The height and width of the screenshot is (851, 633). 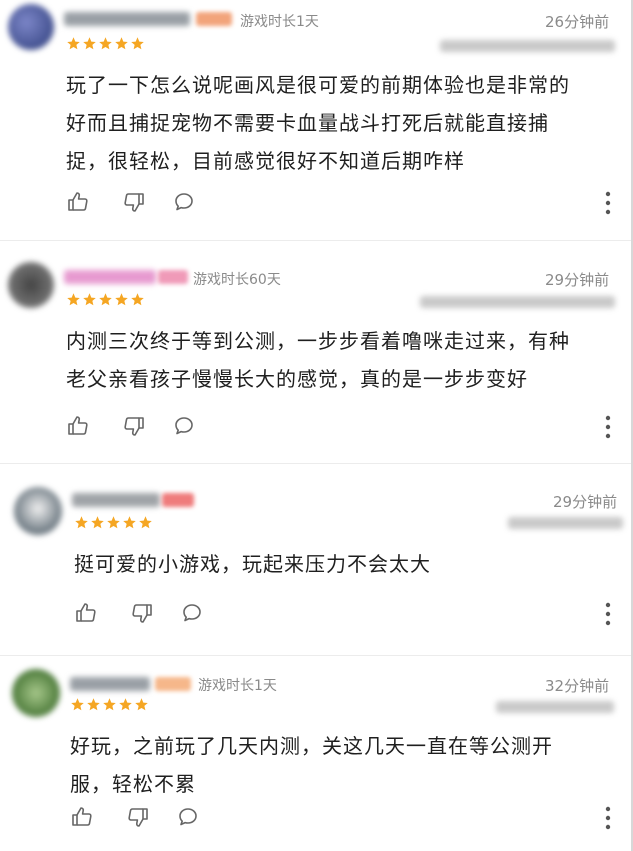 I want to click on review-text: 挺可爱的小游戏，玩起来压力不会太大, so click(x=252, y=564).